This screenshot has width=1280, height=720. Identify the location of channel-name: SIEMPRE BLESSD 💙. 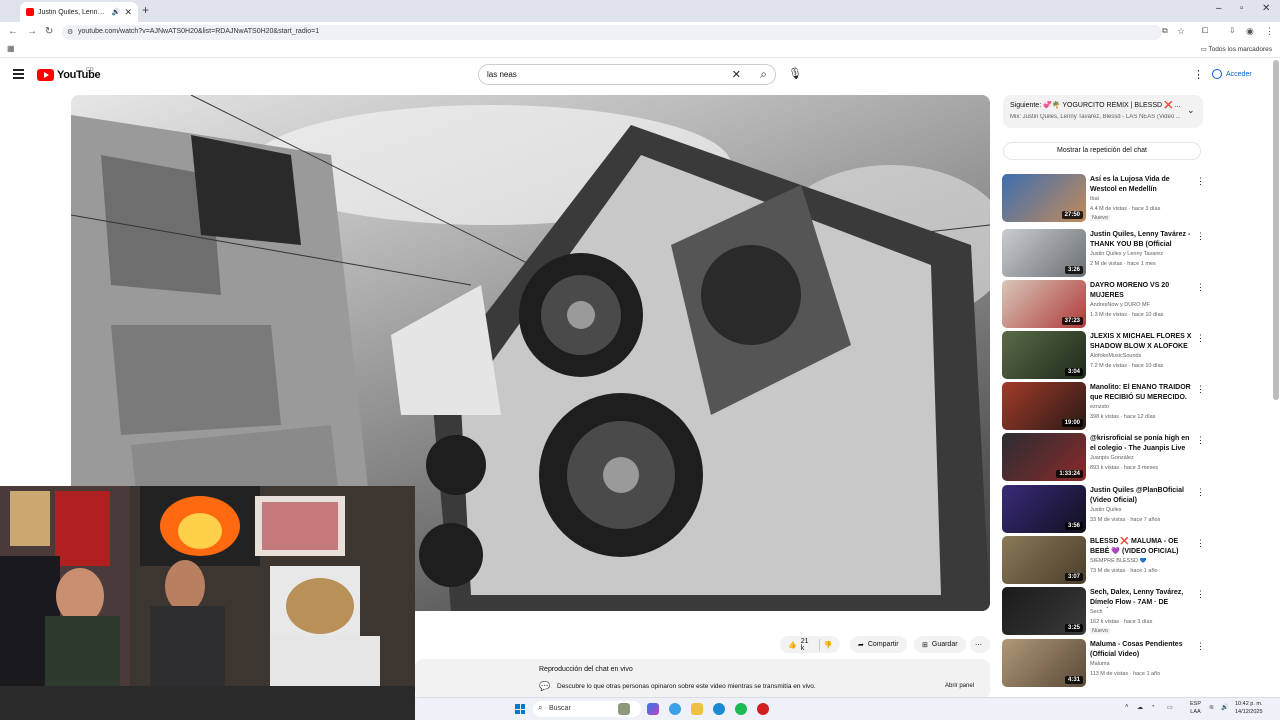
(1141, 561).